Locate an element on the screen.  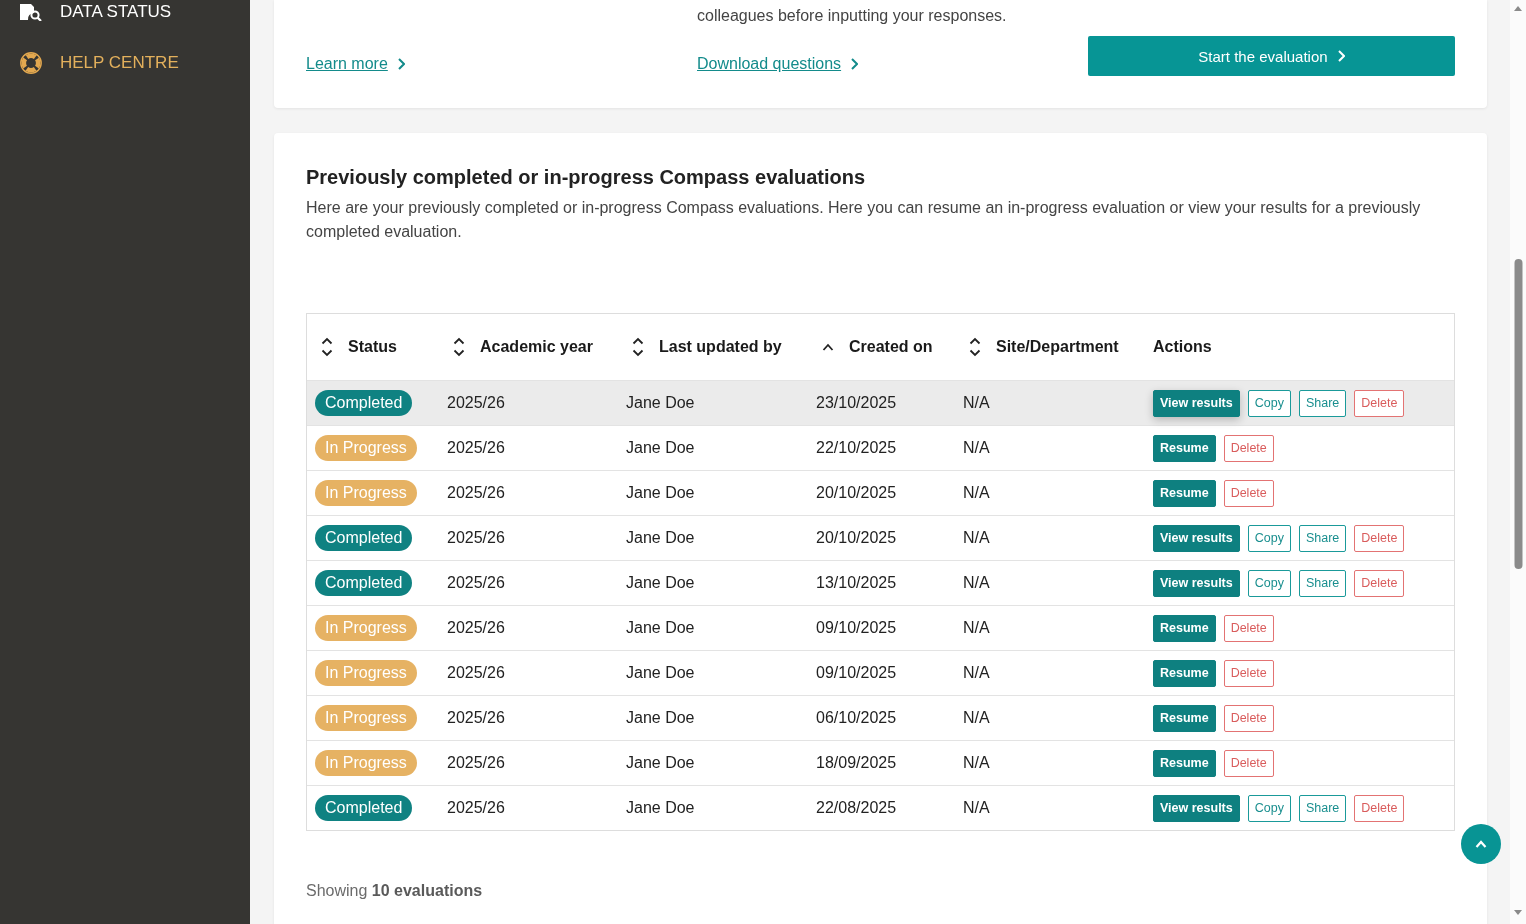
column-header: Created on is located at coordinates (874, 347).